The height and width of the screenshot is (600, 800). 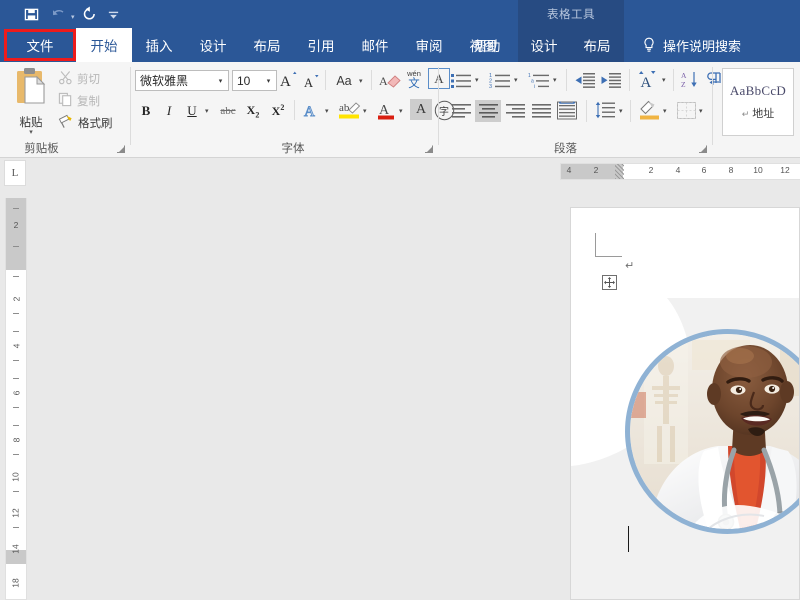 What do you see at coordinates (477, 80) in the screenshot?
I see `bullets-caret: ▾` at bounding box center [477, 80].